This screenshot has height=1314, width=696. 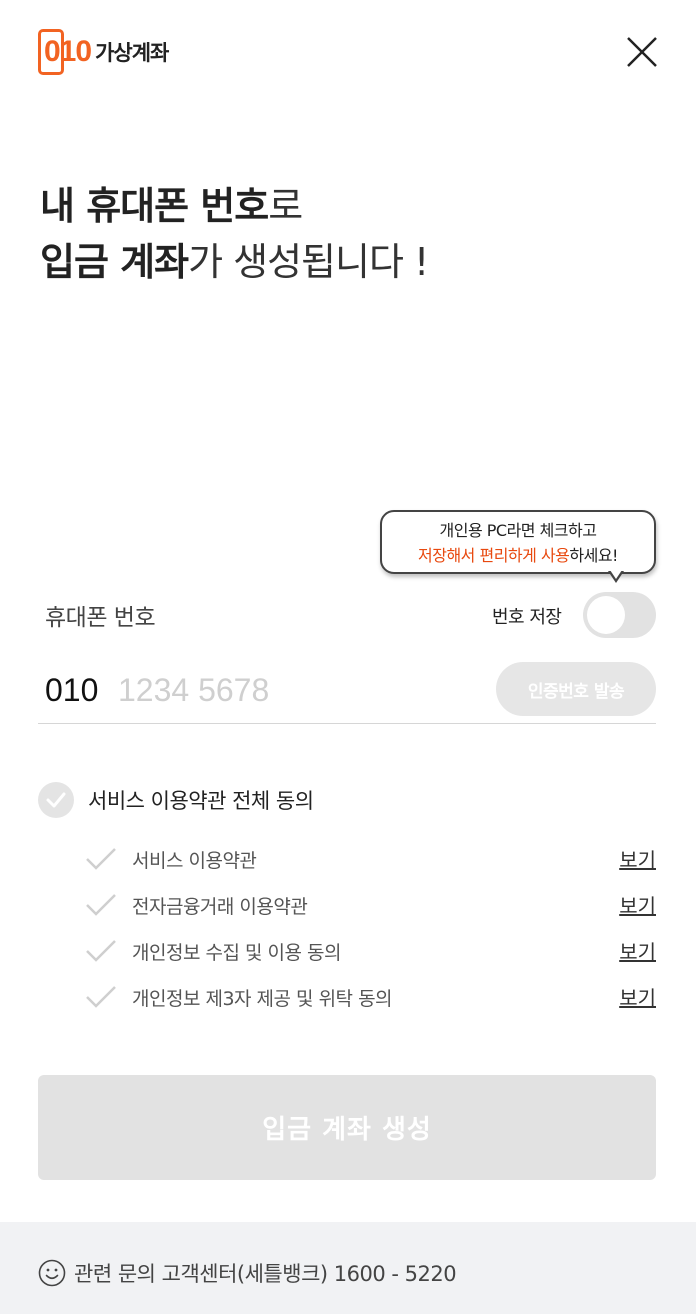 I want to click on circle-check-icon, so click(x=56, y=800).